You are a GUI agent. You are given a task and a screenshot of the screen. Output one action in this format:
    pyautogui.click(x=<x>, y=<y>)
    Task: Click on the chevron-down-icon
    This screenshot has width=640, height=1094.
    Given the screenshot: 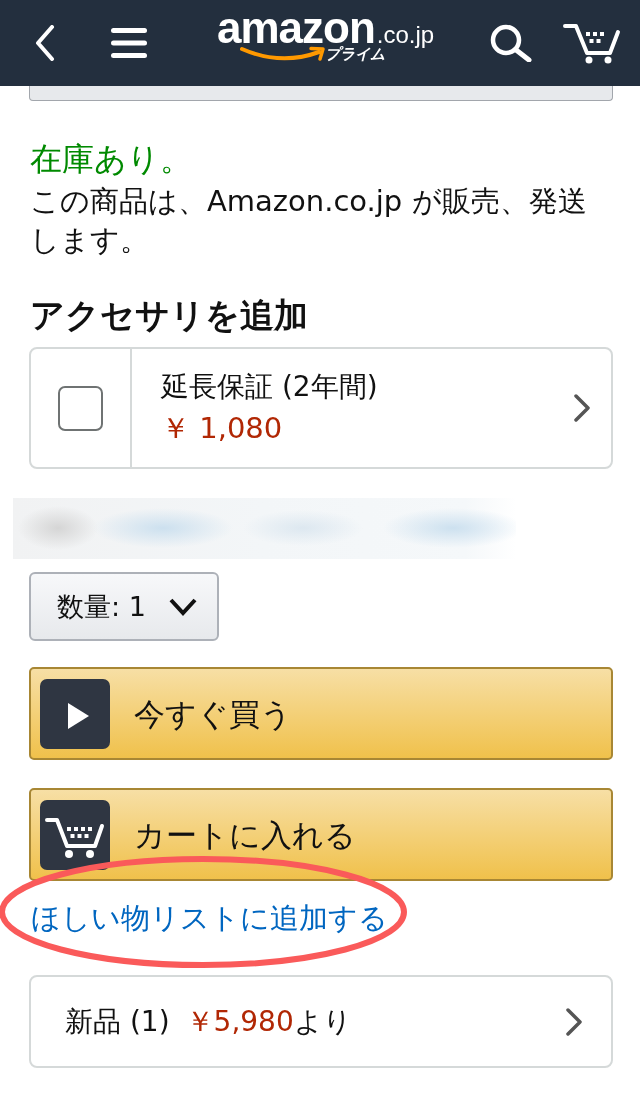 What is the action you would take?
    pyautogui.click(x=183, y=606)
    